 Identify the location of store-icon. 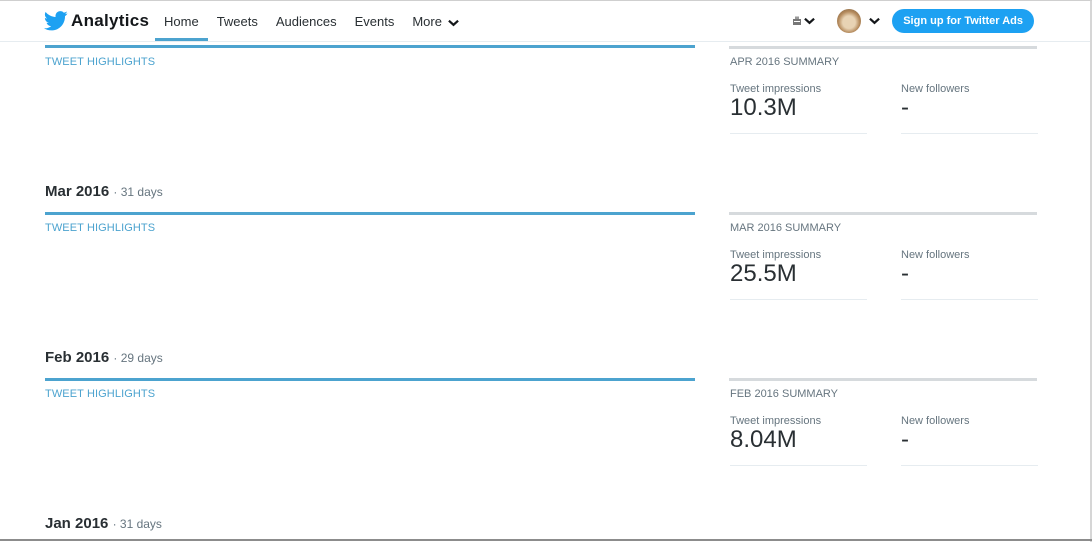
(797, 20).